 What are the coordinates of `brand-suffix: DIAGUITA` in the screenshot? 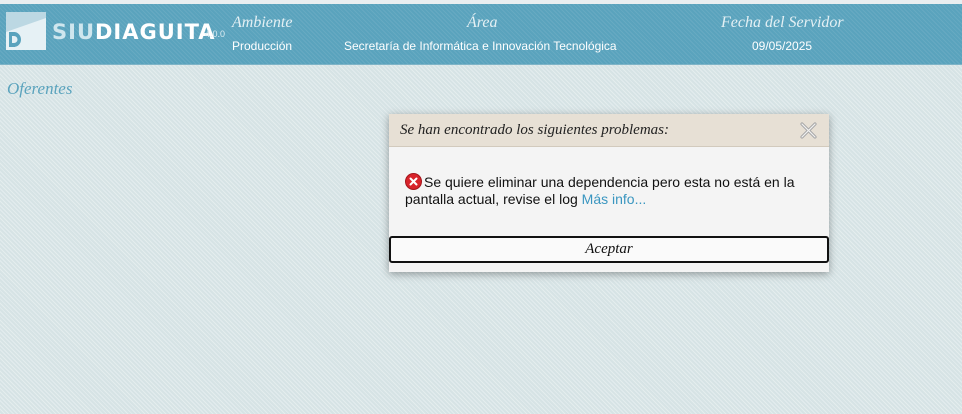 It's located at (155, 32).